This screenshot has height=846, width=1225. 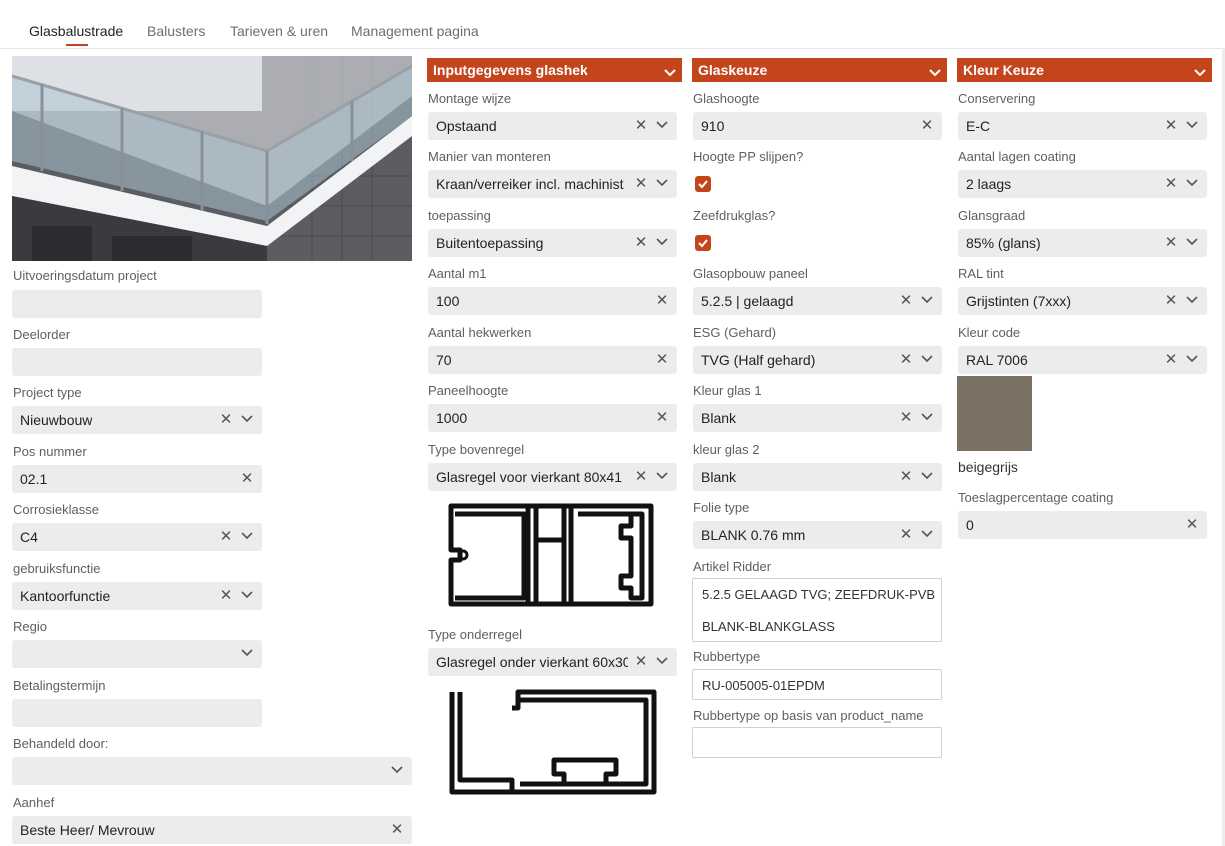 What do you see at coordinates (480, 332) in the screenshot?
I see `aantal-hekwerken-label: Aantal hekwerken` at bounding box center [480, 332].